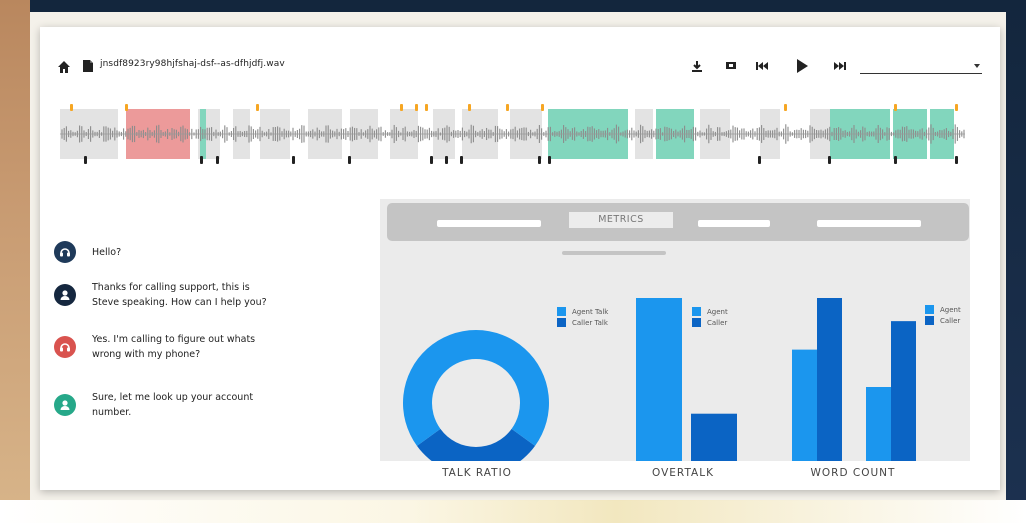 The height and width of the screenshot is (523, 1026). I want to click on message-line: wrong with my phone?, so click(146, 354).